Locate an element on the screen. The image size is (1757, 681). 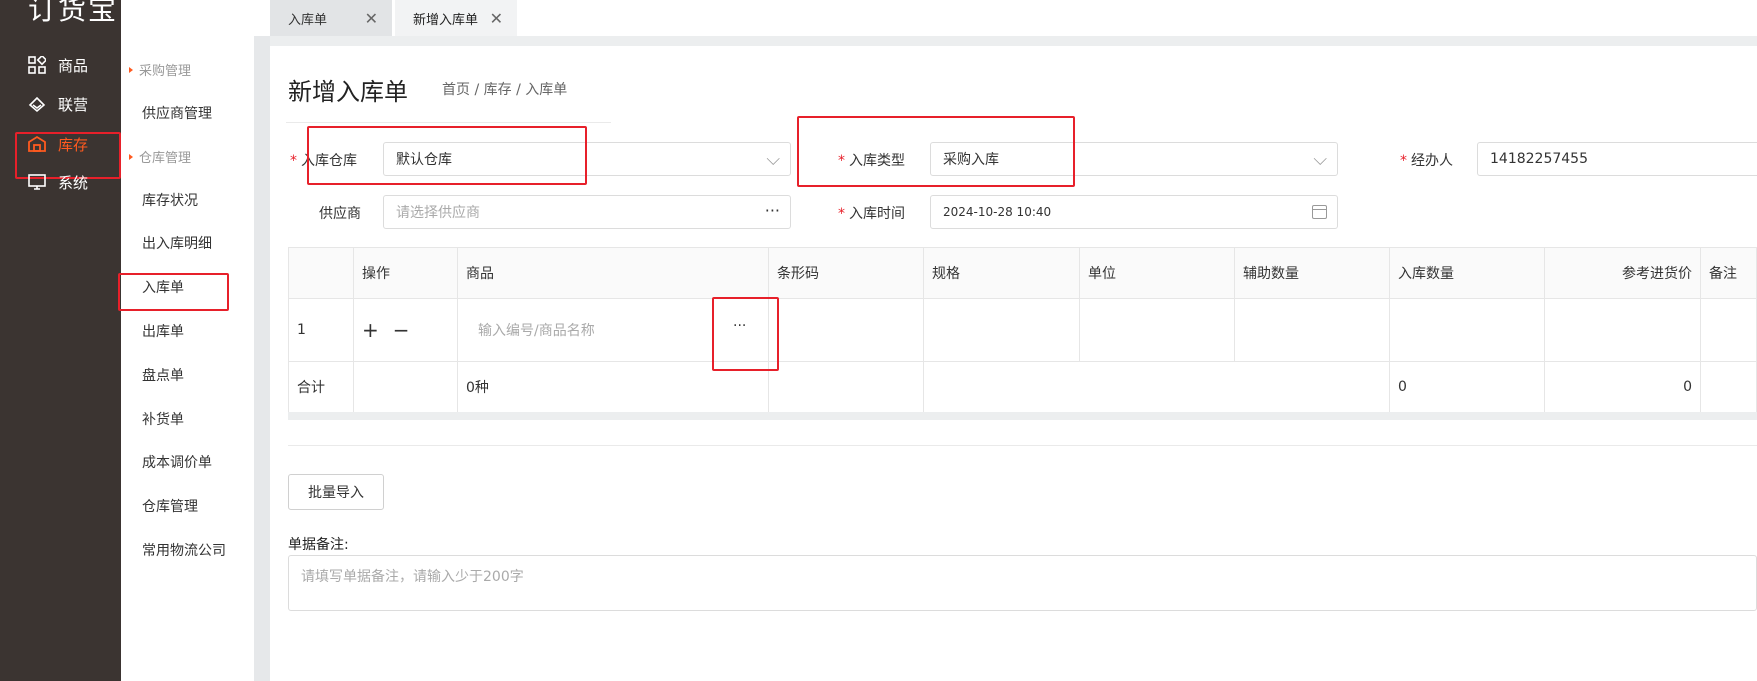
summary-label: 合计 is located at coordinates (321, 387).